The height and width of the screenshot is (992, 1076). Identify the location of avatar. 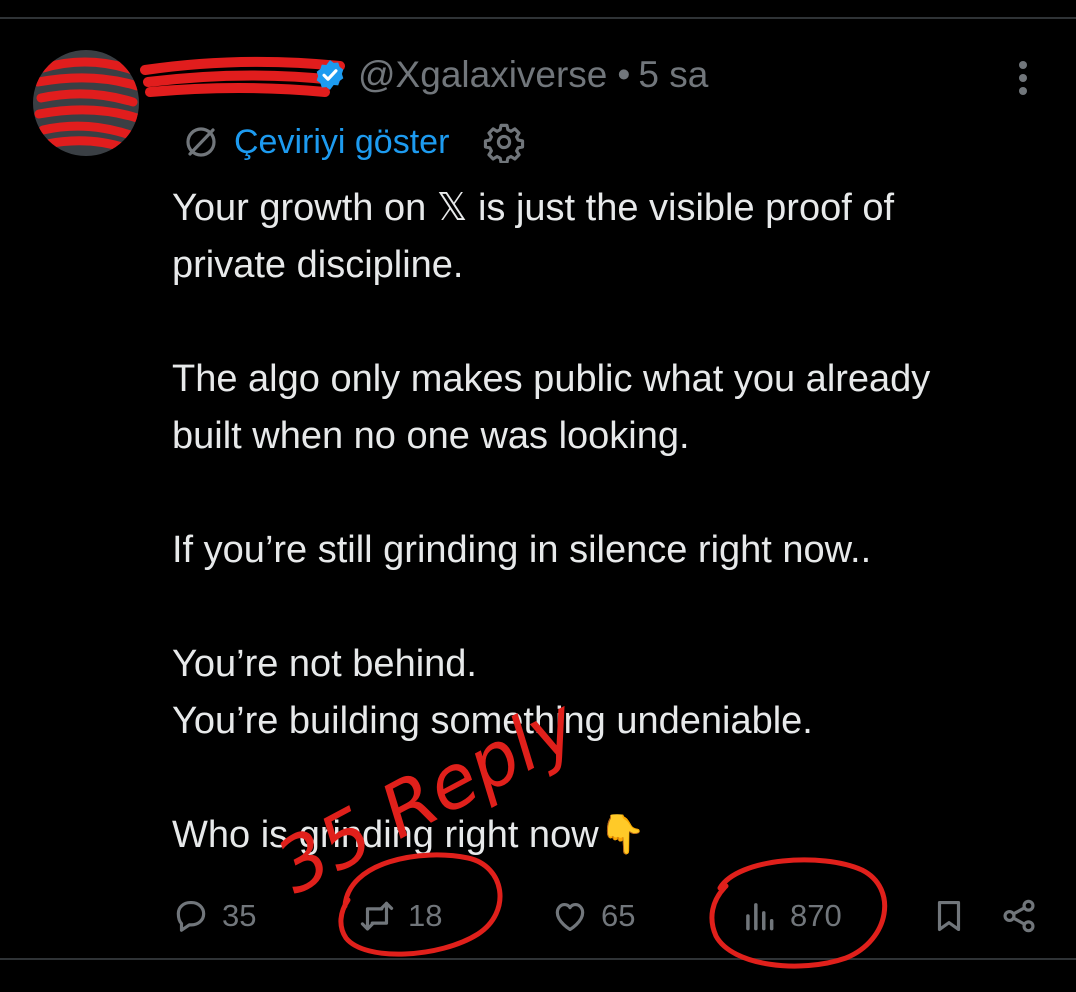
(86, 103).